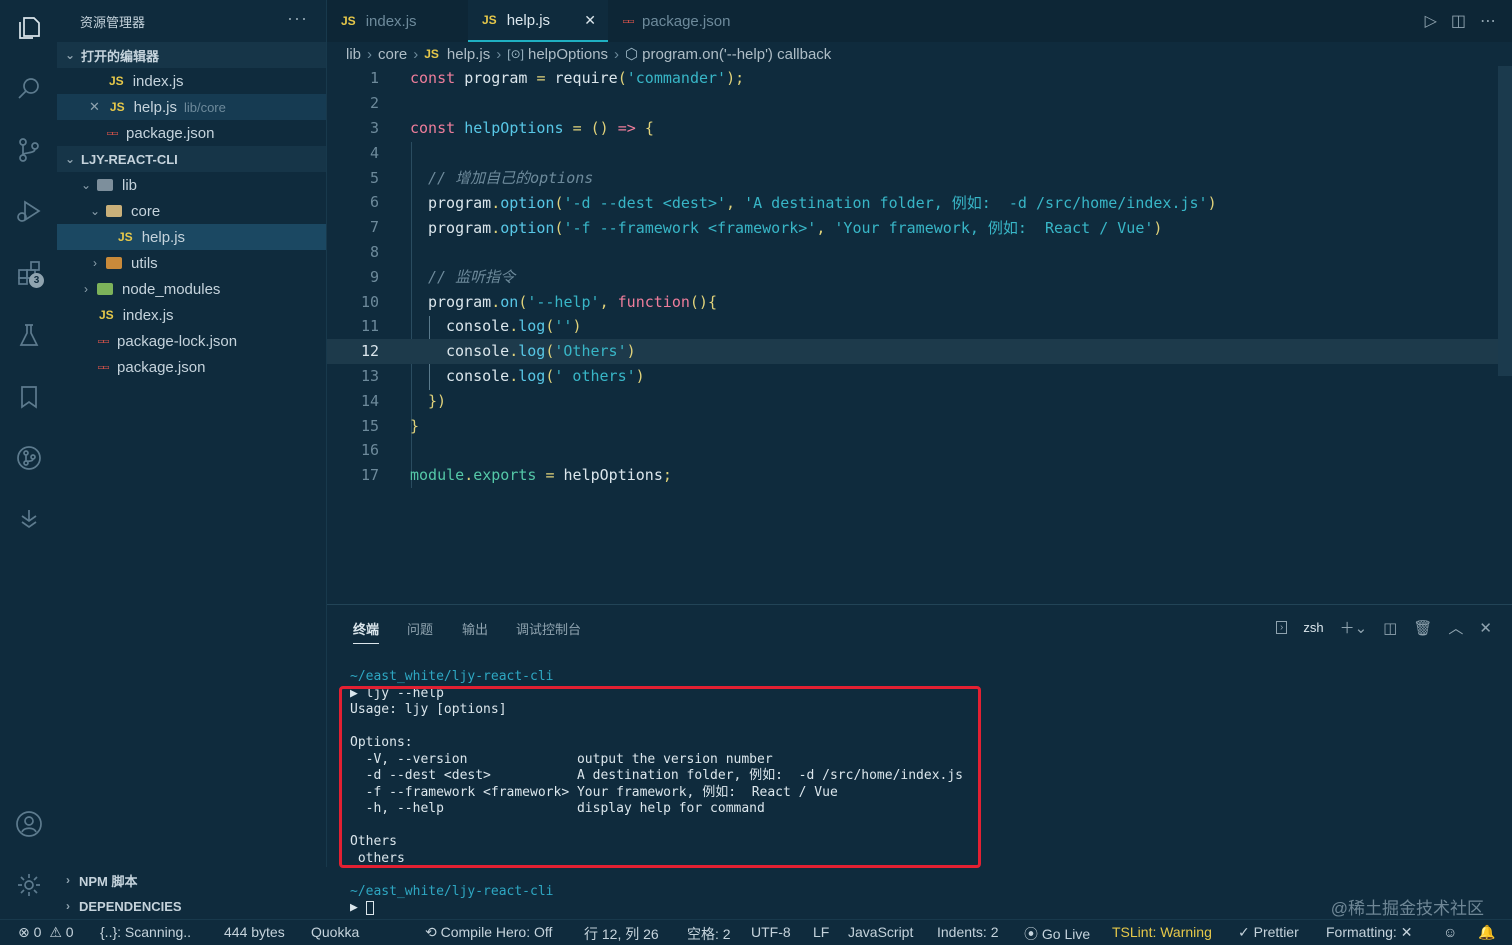  What do you see at coordinates (1390, 628) in the screenshot?
I see `split-terminal-icon: ◫` at bounding box center [1390, 628].